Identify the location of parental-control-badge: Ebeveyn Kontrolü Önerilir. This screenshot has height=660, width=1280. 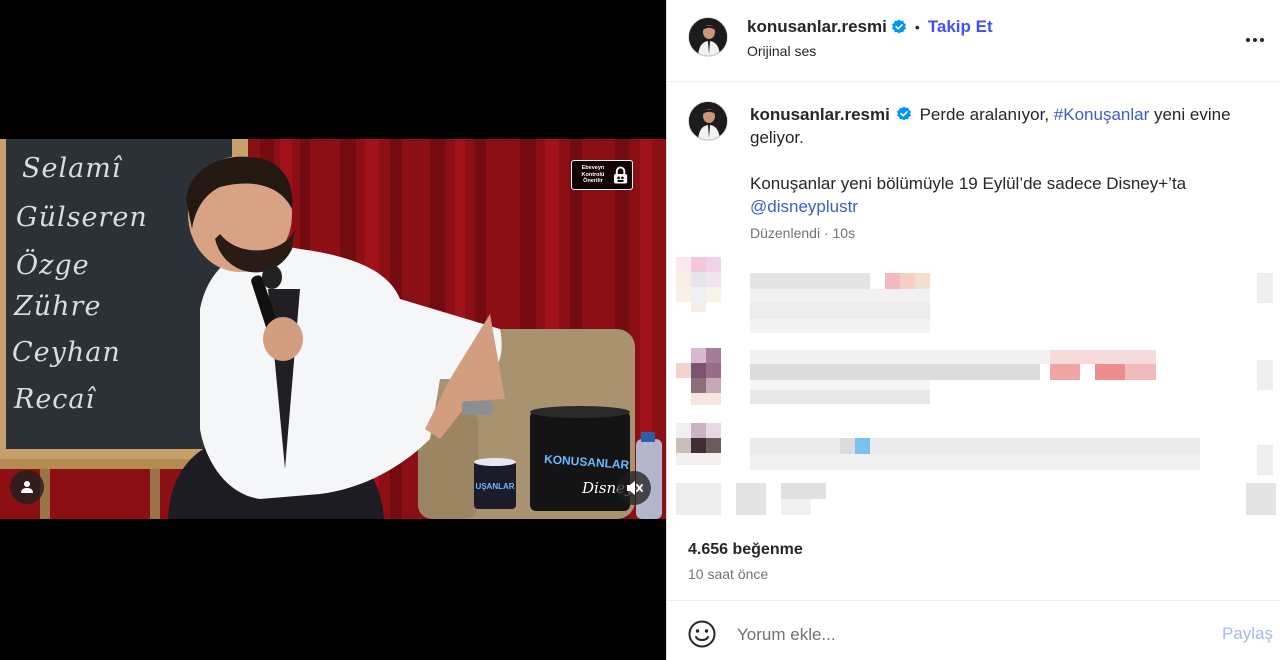
(602, 175).